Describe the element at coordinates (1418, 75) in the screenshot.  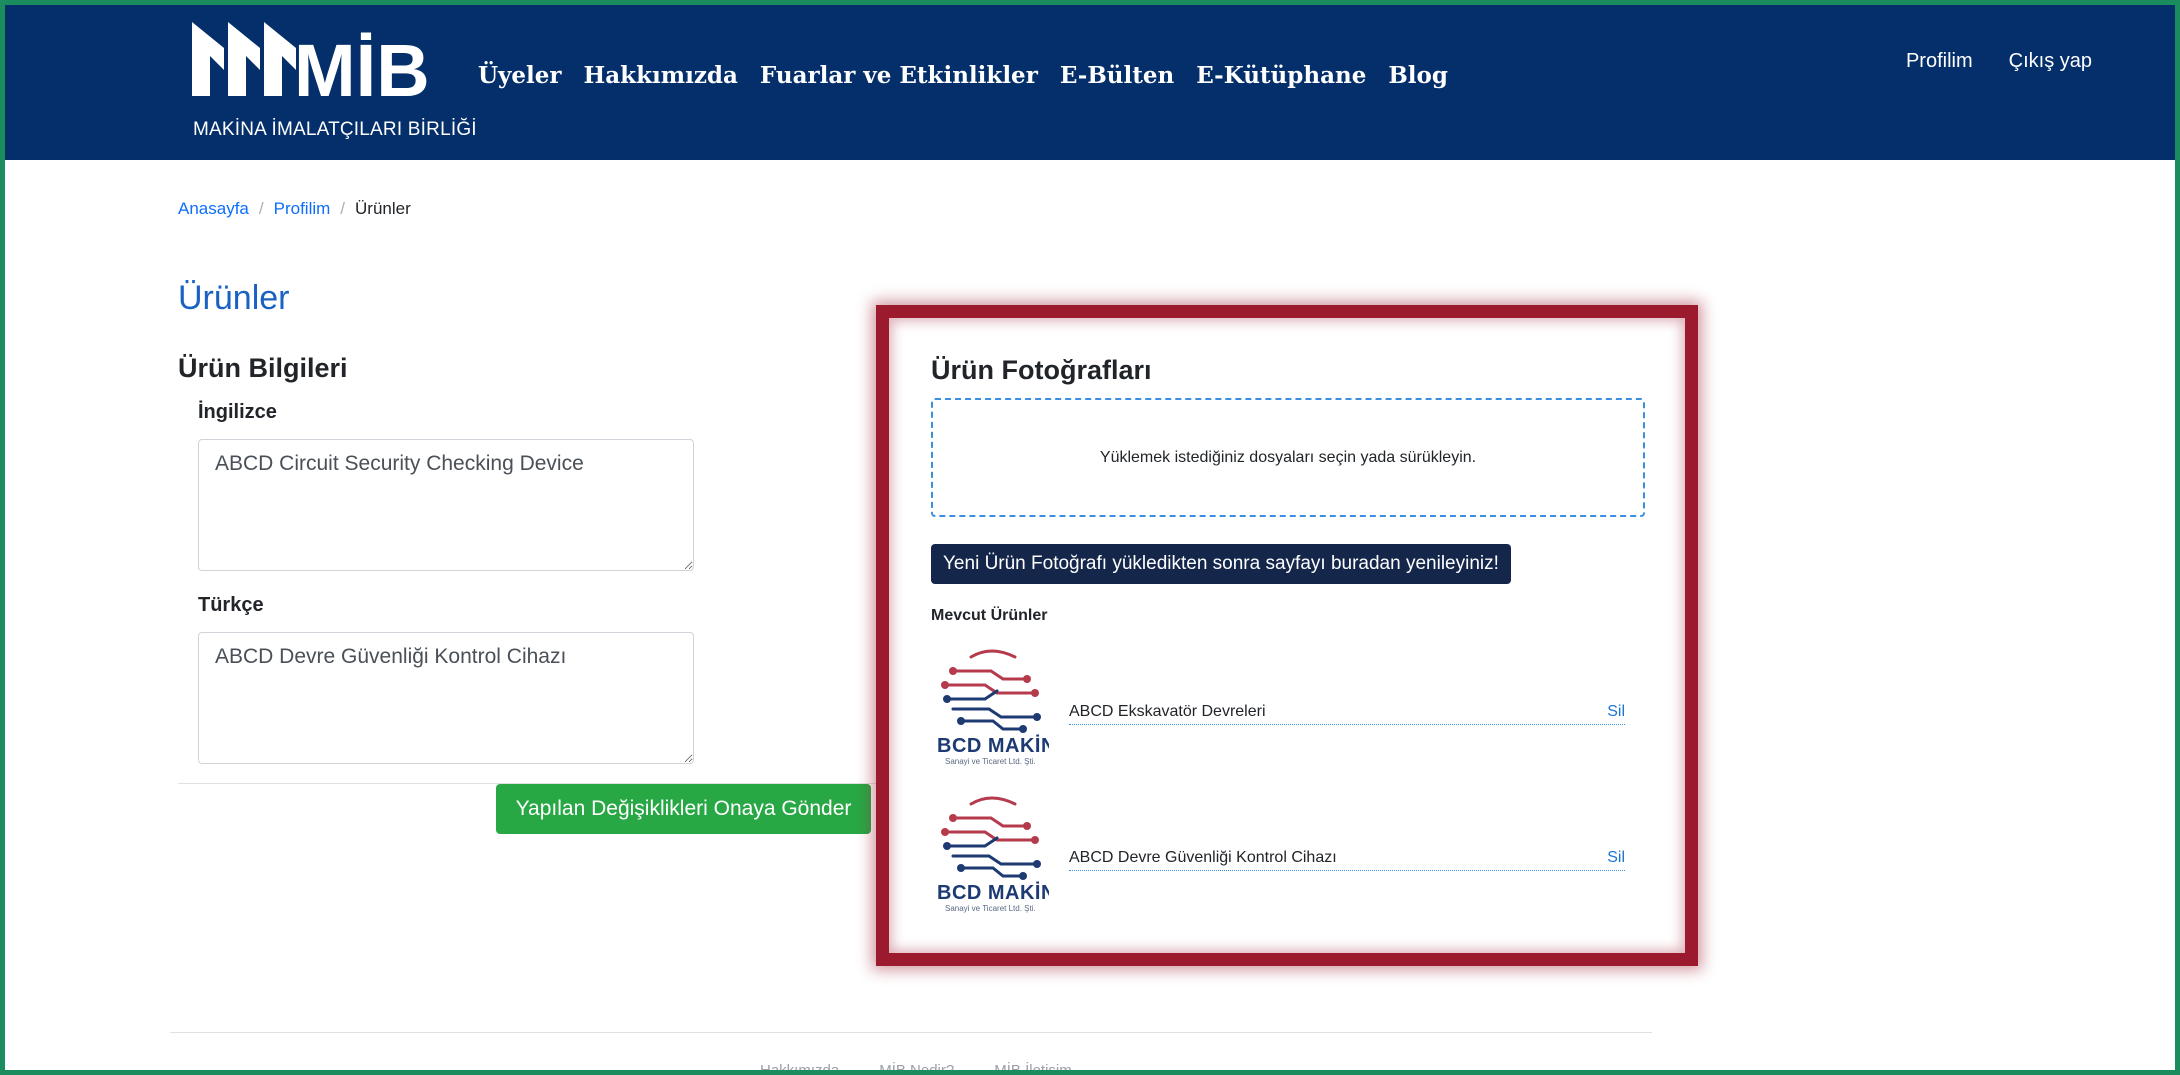
I see `nav-blog: Blog` at that location.